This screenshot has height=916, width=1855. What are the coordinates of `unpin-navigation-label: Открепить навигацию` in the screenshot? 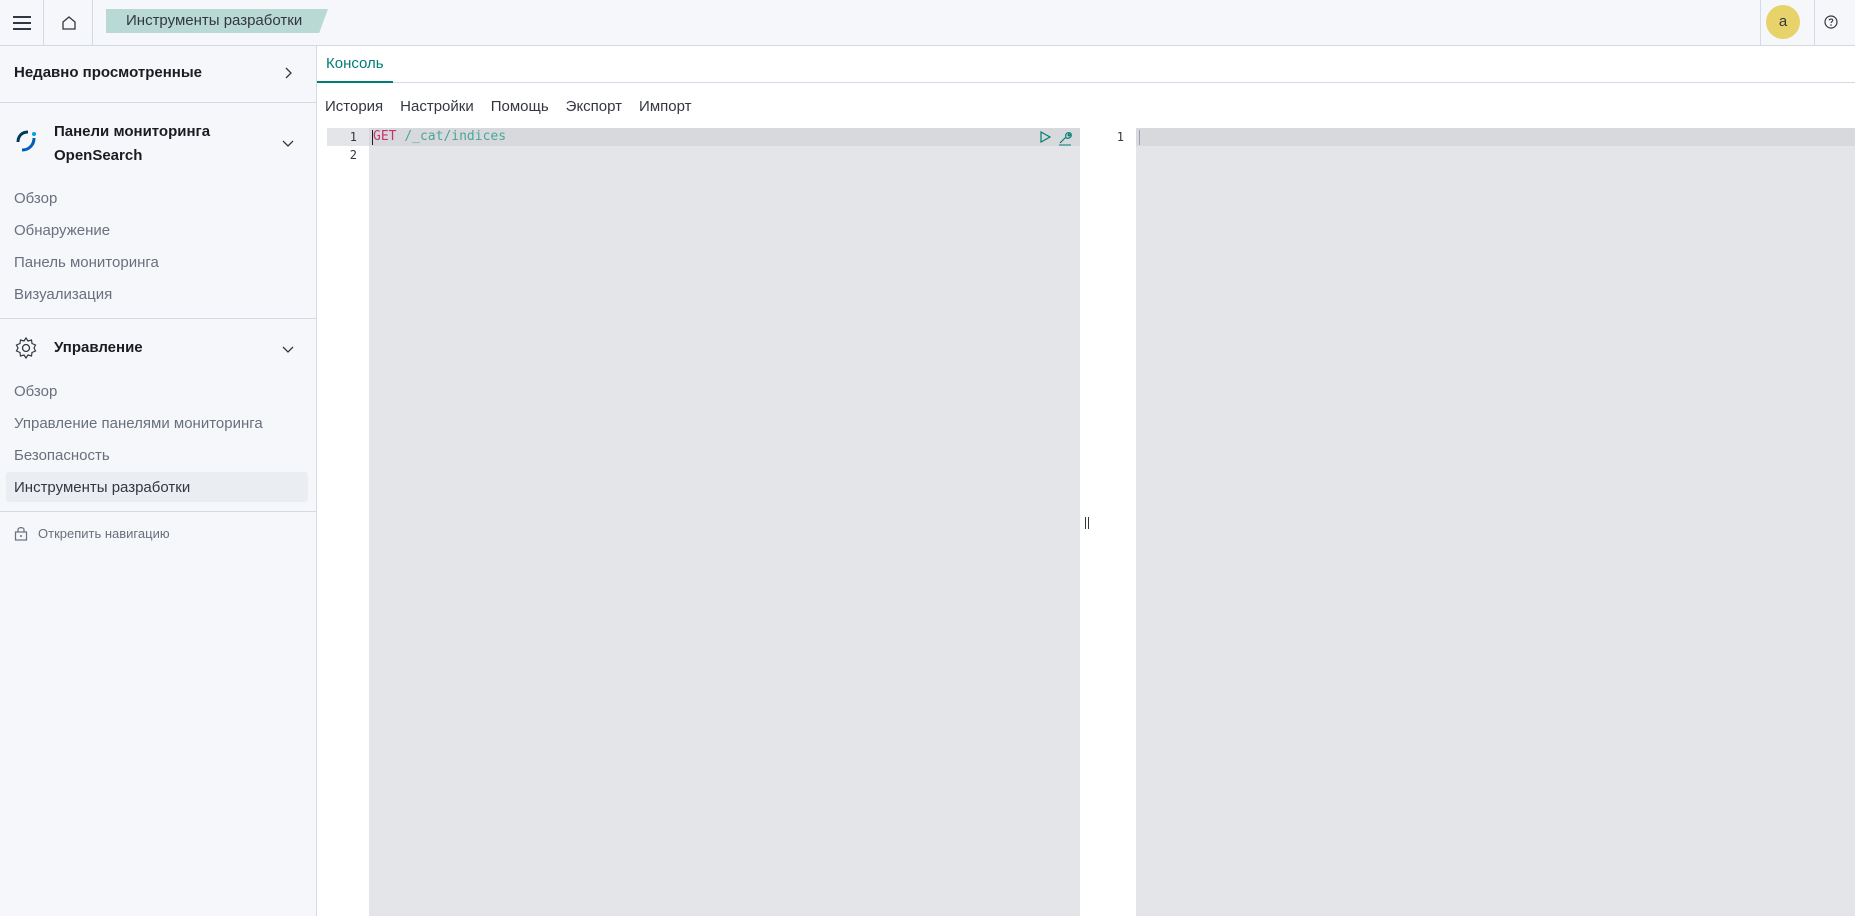 It's located at (104, 533).